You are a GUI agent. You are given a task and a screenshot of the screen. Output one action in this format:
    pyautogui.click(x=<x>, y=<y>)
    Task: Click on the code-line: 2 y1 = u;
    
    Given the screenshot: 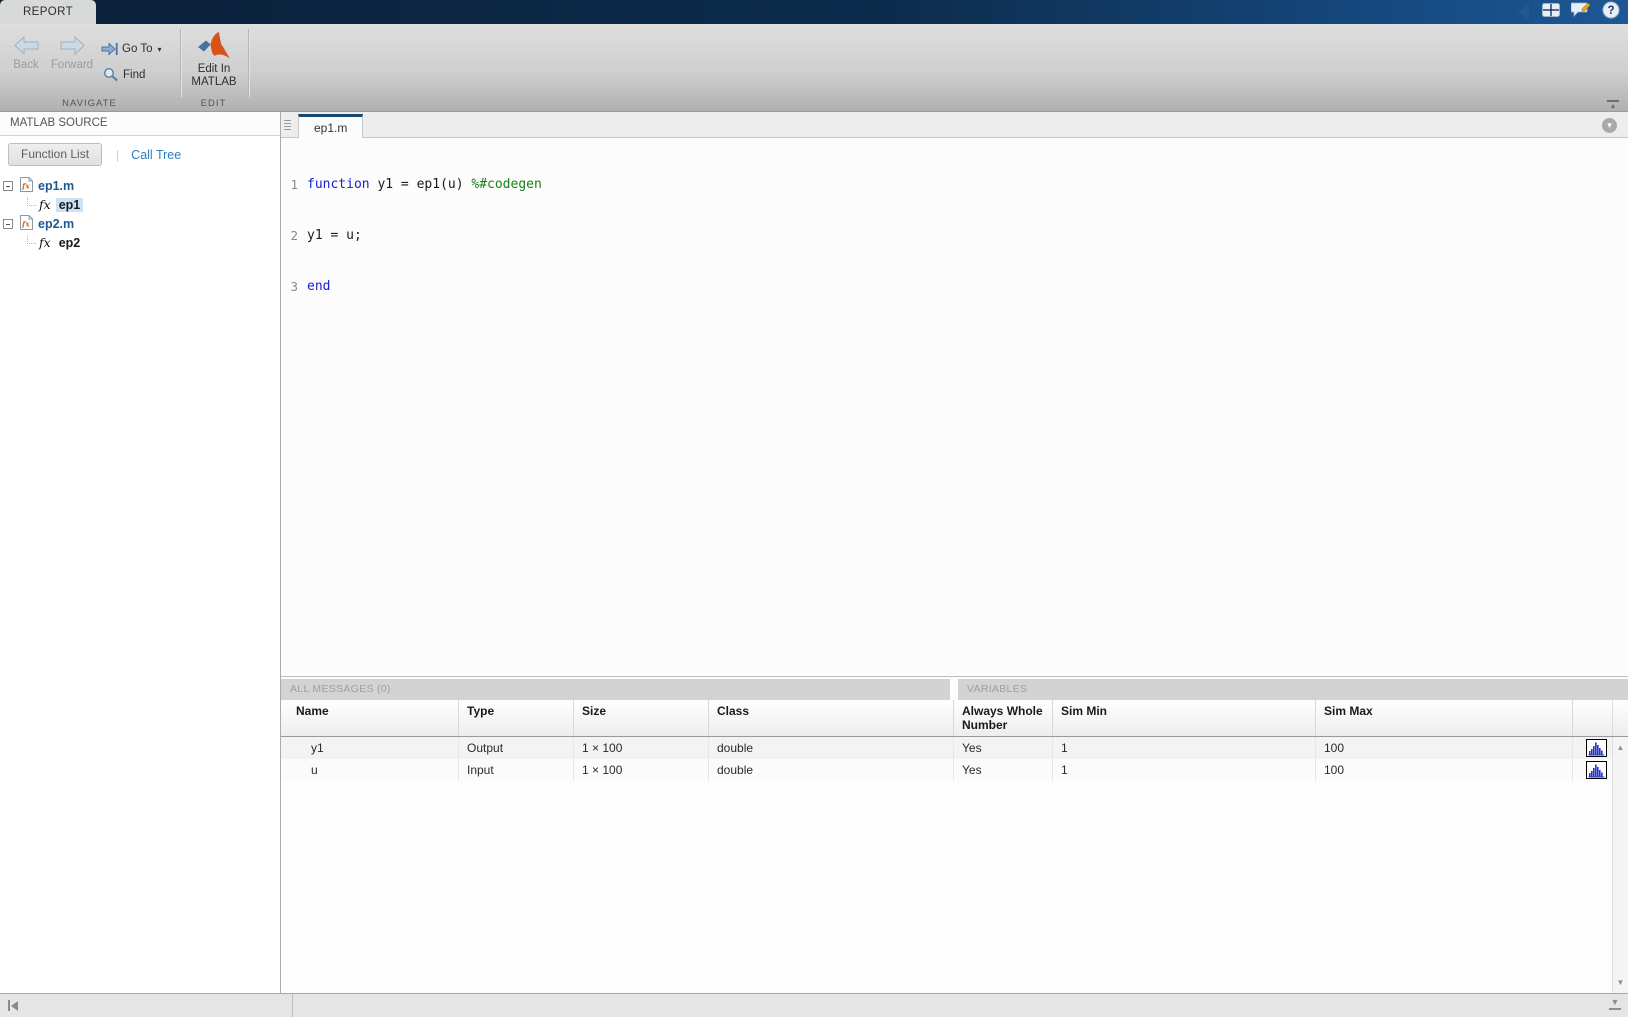 What is the action you would take?
    pyautogui.click(x=954, y=235)
    